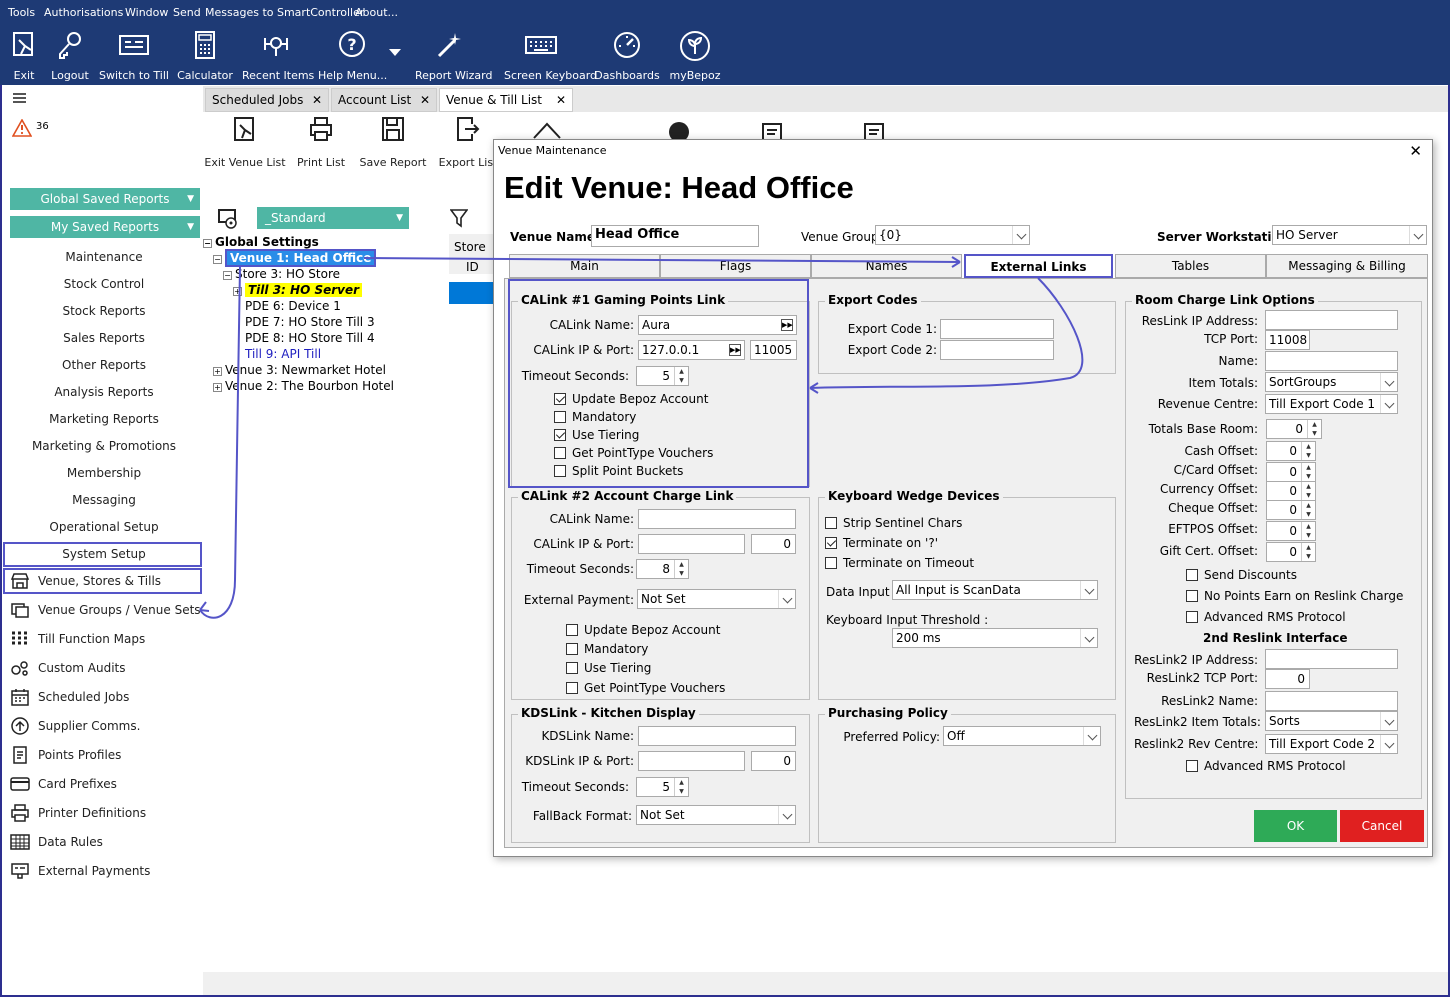  What do you see at coordinates (283, 354) in the screenshot?
I see `tree-node-till-9: Till 9: API Till` at bounding box center [283, 354].